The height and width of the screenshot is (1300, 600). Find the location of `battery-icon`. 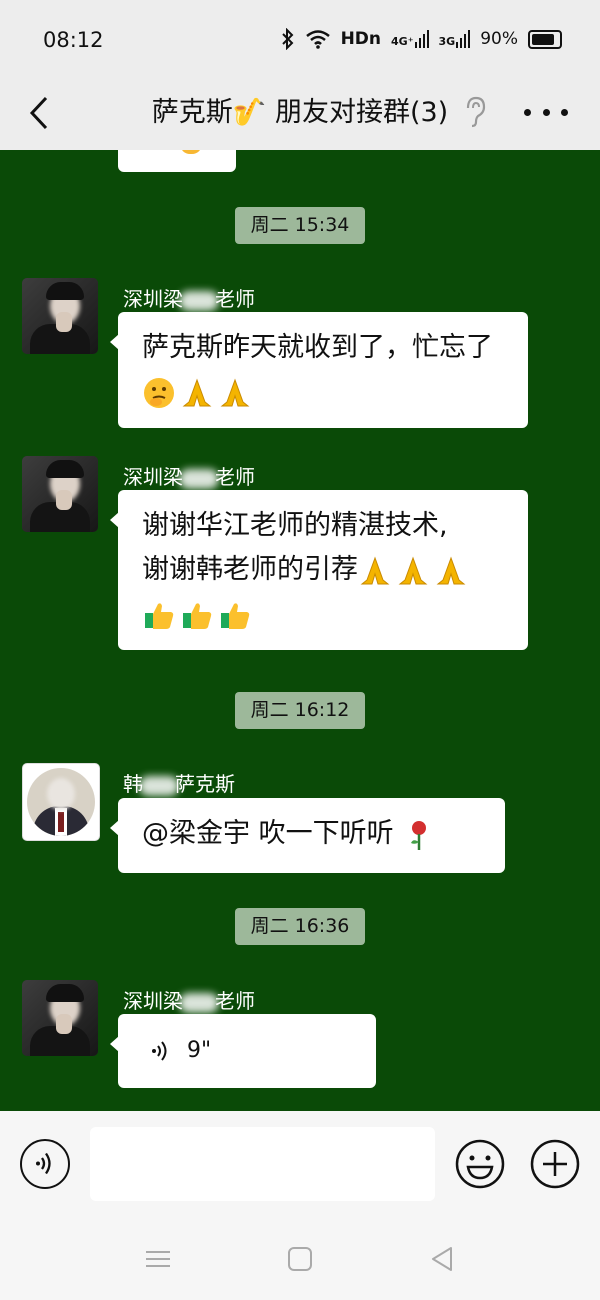

battery-icon is located at coordinates (545, 39).